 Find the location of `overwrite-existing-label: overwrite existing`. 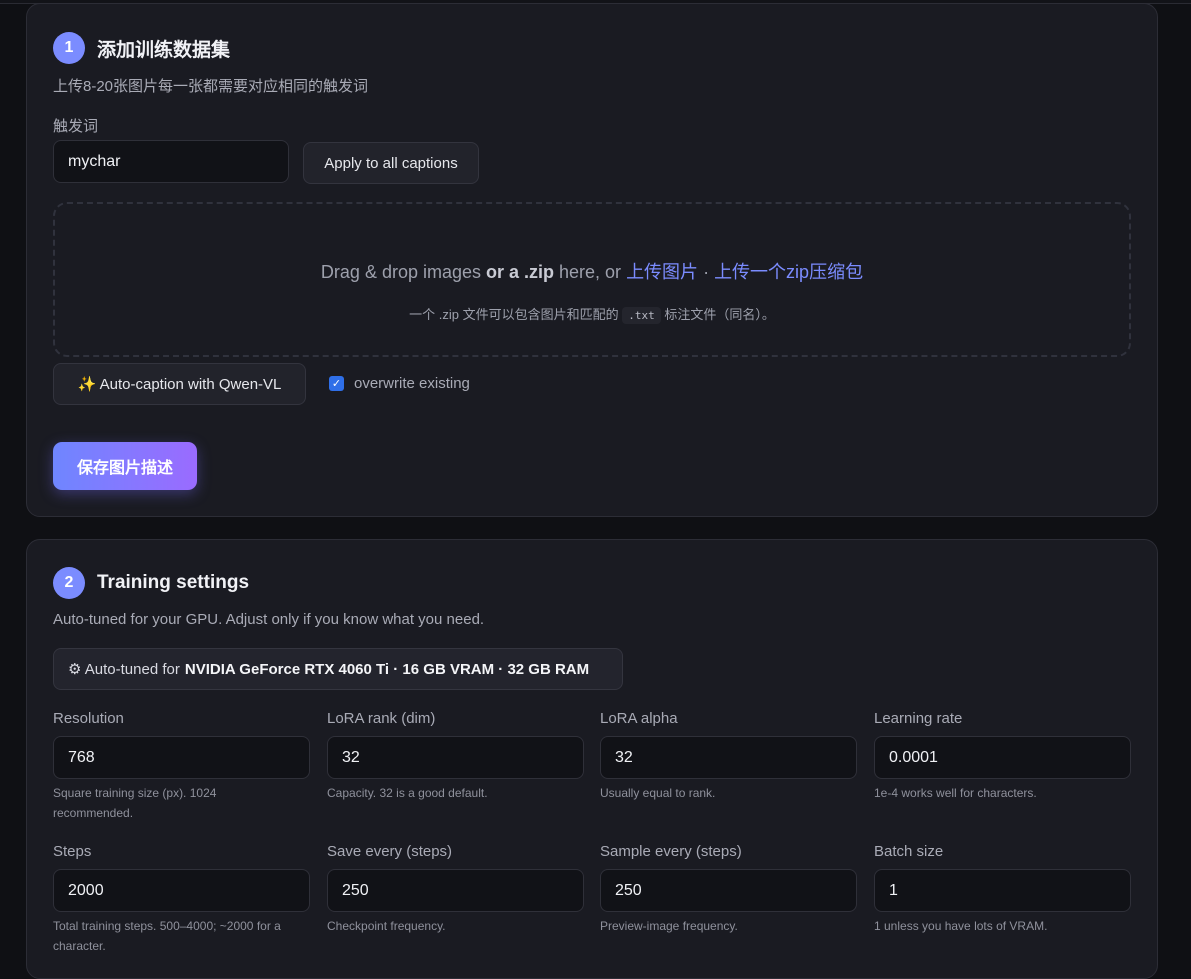

overwrite-existing-label: overwrite existing is located at coordinates (412, 383).